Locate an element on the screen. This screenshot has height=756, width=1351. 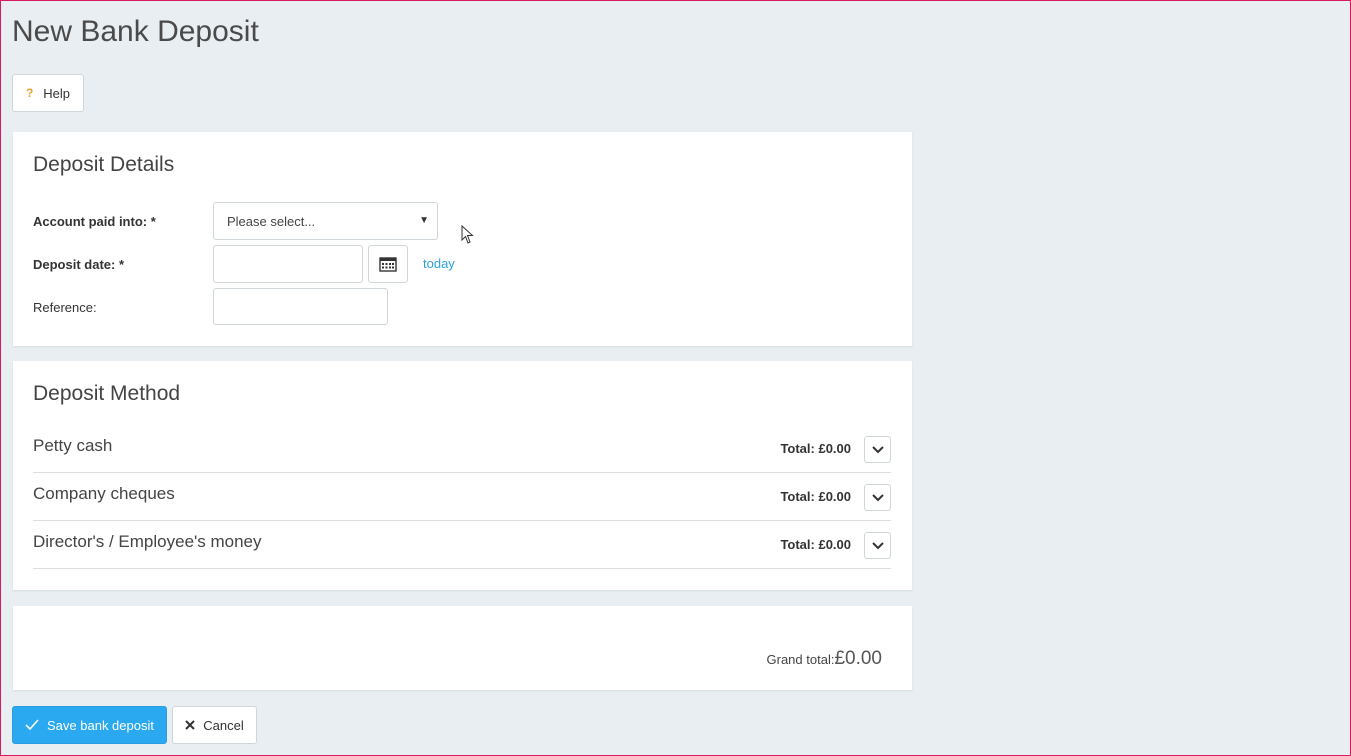
method-label: Petty cash is located at coordinates (73, 445).